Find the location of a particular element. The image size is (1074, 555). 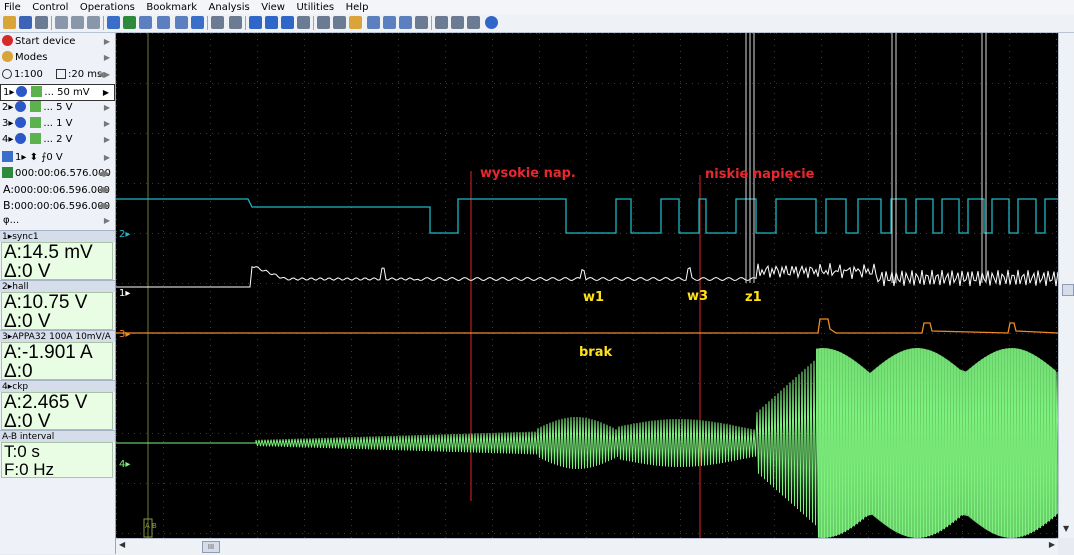

readout-delta-value: Δ:0 is located at coordinates (18, 371).